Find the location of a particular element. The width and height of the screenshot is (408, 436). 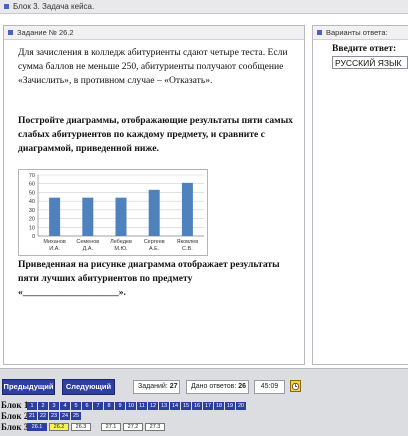

block-1-cells: 1 2 3 4 5 6 7 8 9 10 11 12 13 14 15 16 17 18 19 20 is located at coordinates (137, 406).